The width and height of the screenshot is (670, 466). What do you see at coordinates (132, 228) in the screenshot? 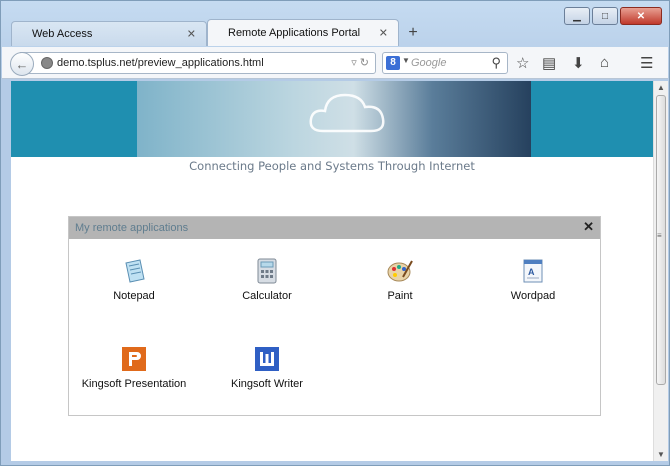
I see `panel-title: My remote applications` at bounding box center [132, 228].